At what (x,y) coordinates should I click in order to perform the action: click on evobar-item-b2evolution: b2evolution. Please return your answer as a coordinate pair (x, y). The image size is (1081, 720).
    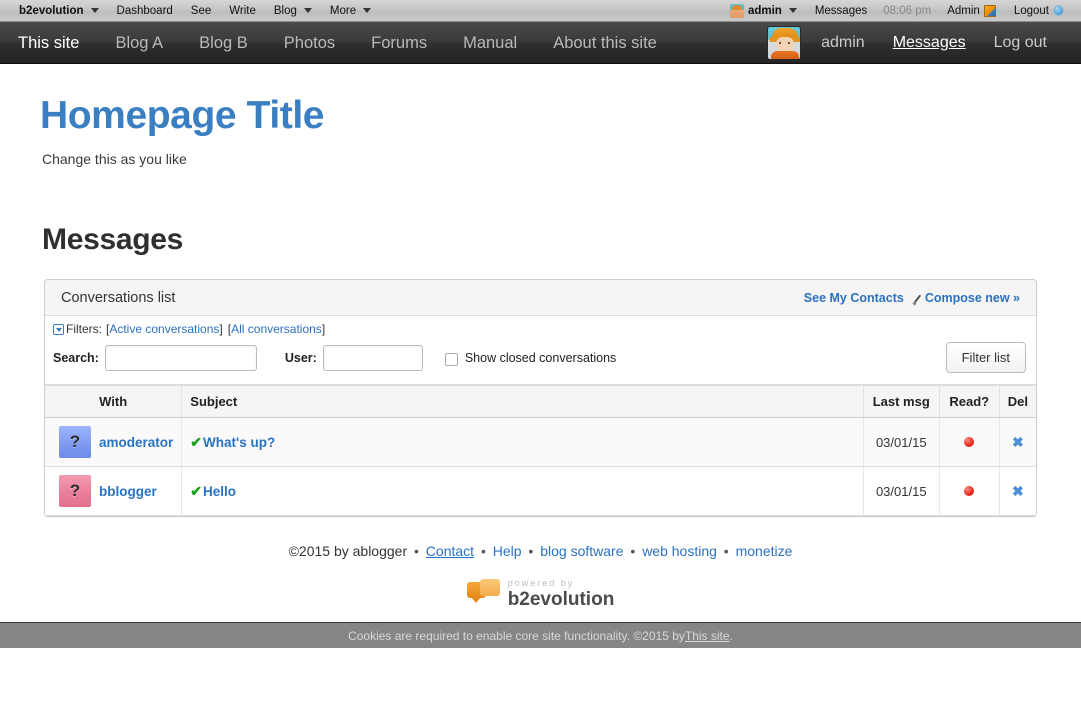
    Looking at the image, I should click on (59, 11).